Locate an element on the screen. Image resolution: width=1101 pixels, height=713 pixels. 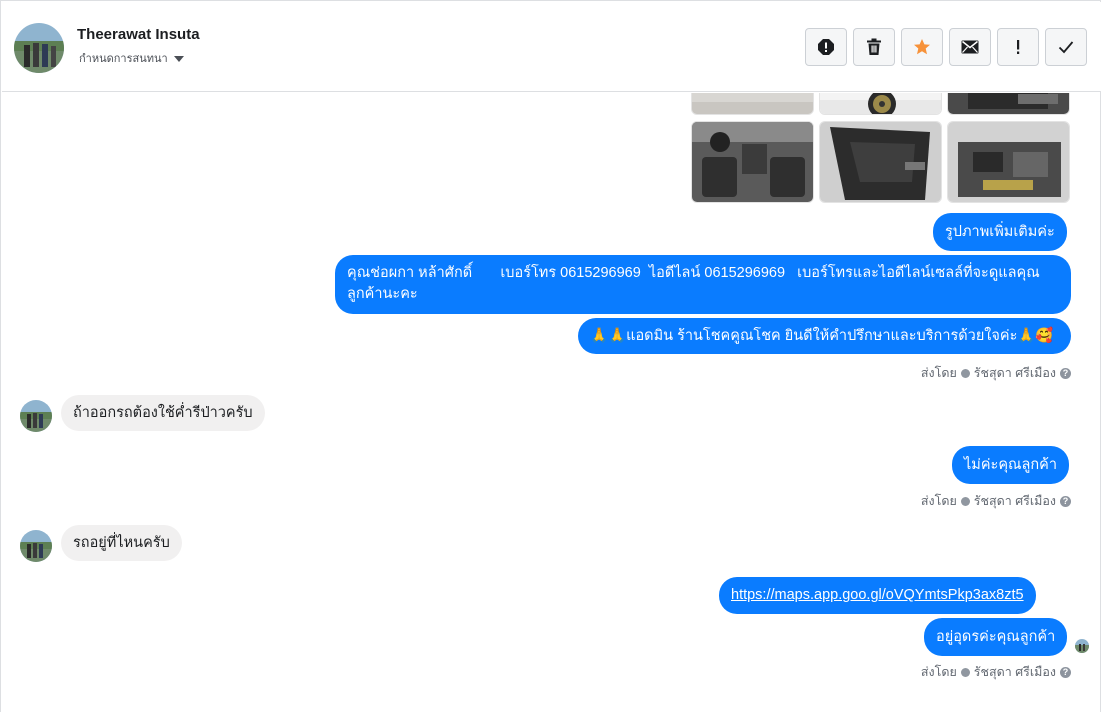
trash-icon is located at coordinates (874, 47).